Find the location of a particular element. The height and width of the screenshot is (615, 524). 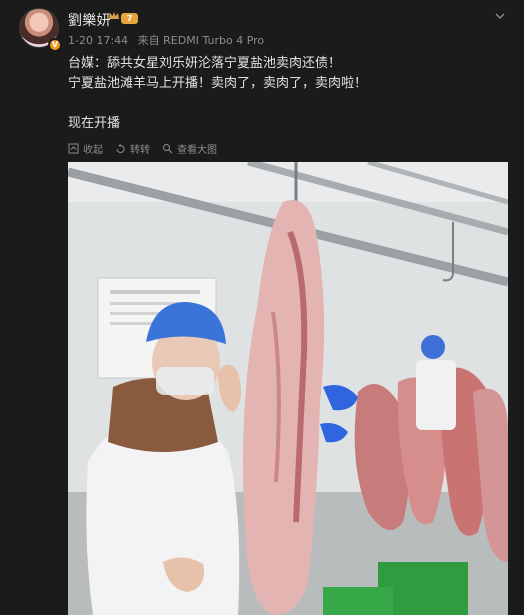

collapse-button: 收起 is located at coordinates (85, 148).